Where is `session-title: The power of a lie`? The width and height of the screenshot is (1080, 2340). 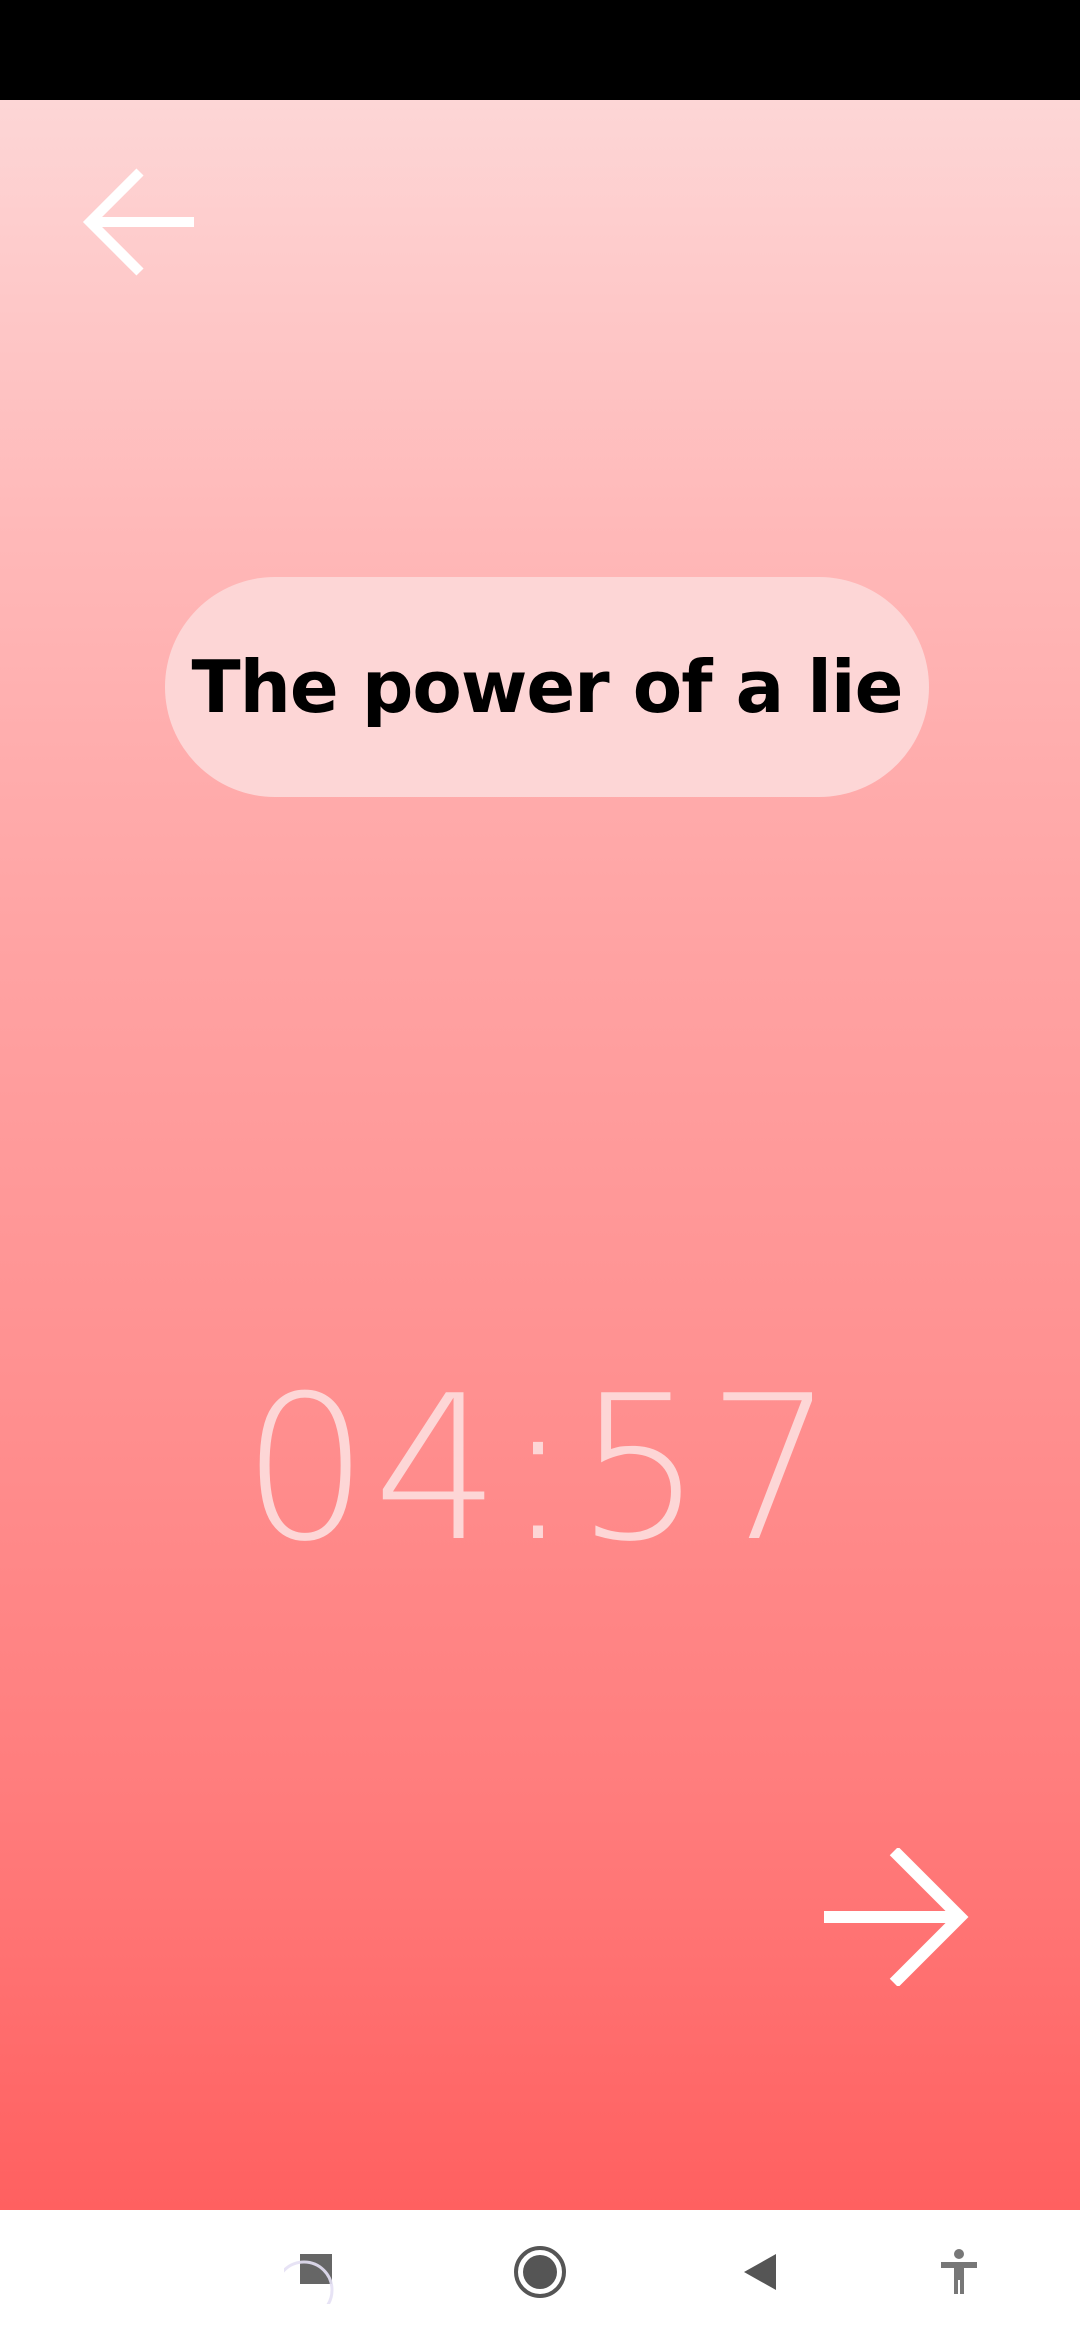 session-title: The power of a lie is located at coordinates (547, 687).